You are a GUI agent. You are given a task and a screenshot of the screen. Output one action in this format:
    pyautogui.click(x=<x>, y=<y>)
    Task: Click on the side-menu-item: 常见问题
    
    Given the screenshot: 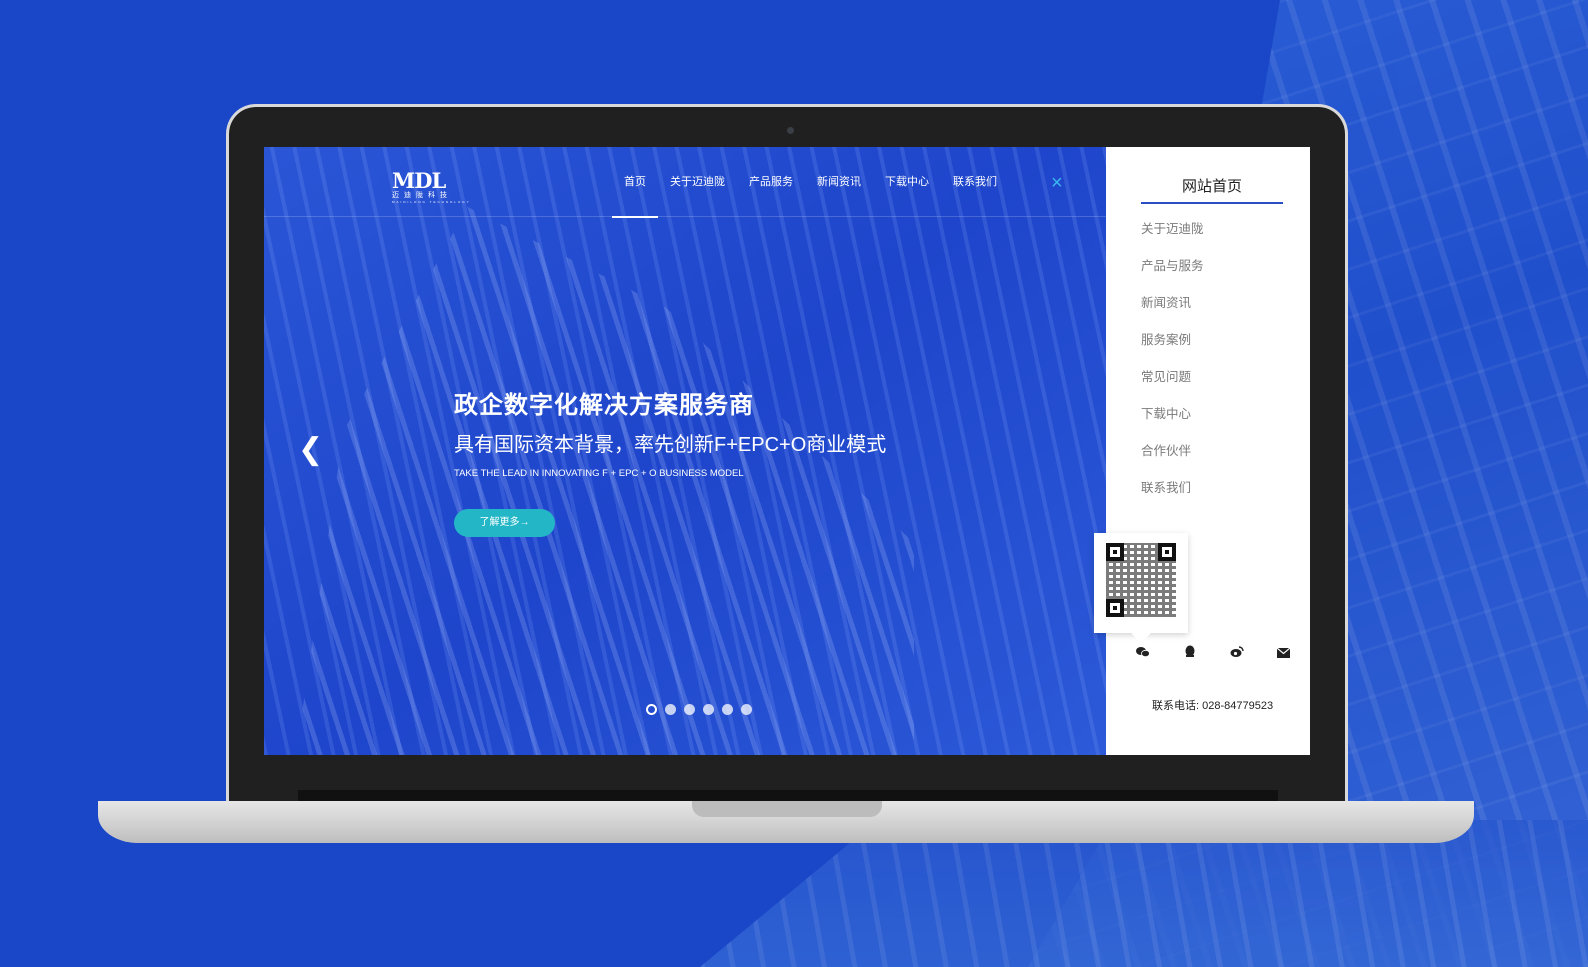 What is the action you would take?
    pyautogui.click(x=1172, y=381)
    